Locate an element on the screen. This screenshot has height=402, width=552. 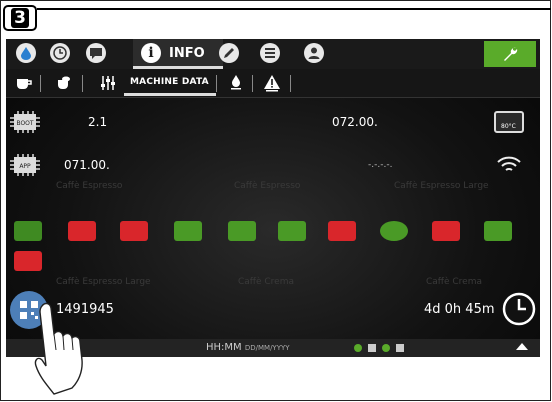
date-format: DD/MM/YYYY is located at coordinates (267, 348).